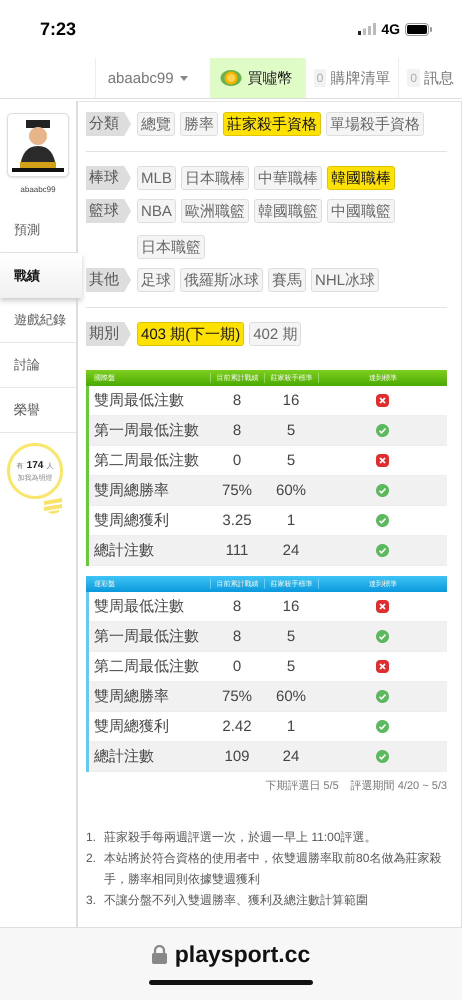  I want to click on address-bar: playsport.cc, so click(231, 963).